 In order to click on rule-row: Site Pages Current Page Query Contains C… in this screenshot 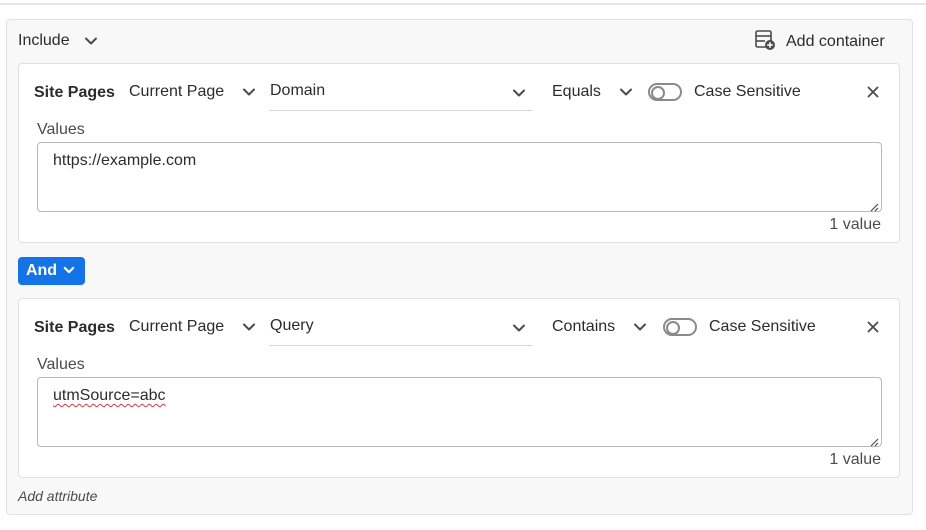, I will do `click(459, 327)`.